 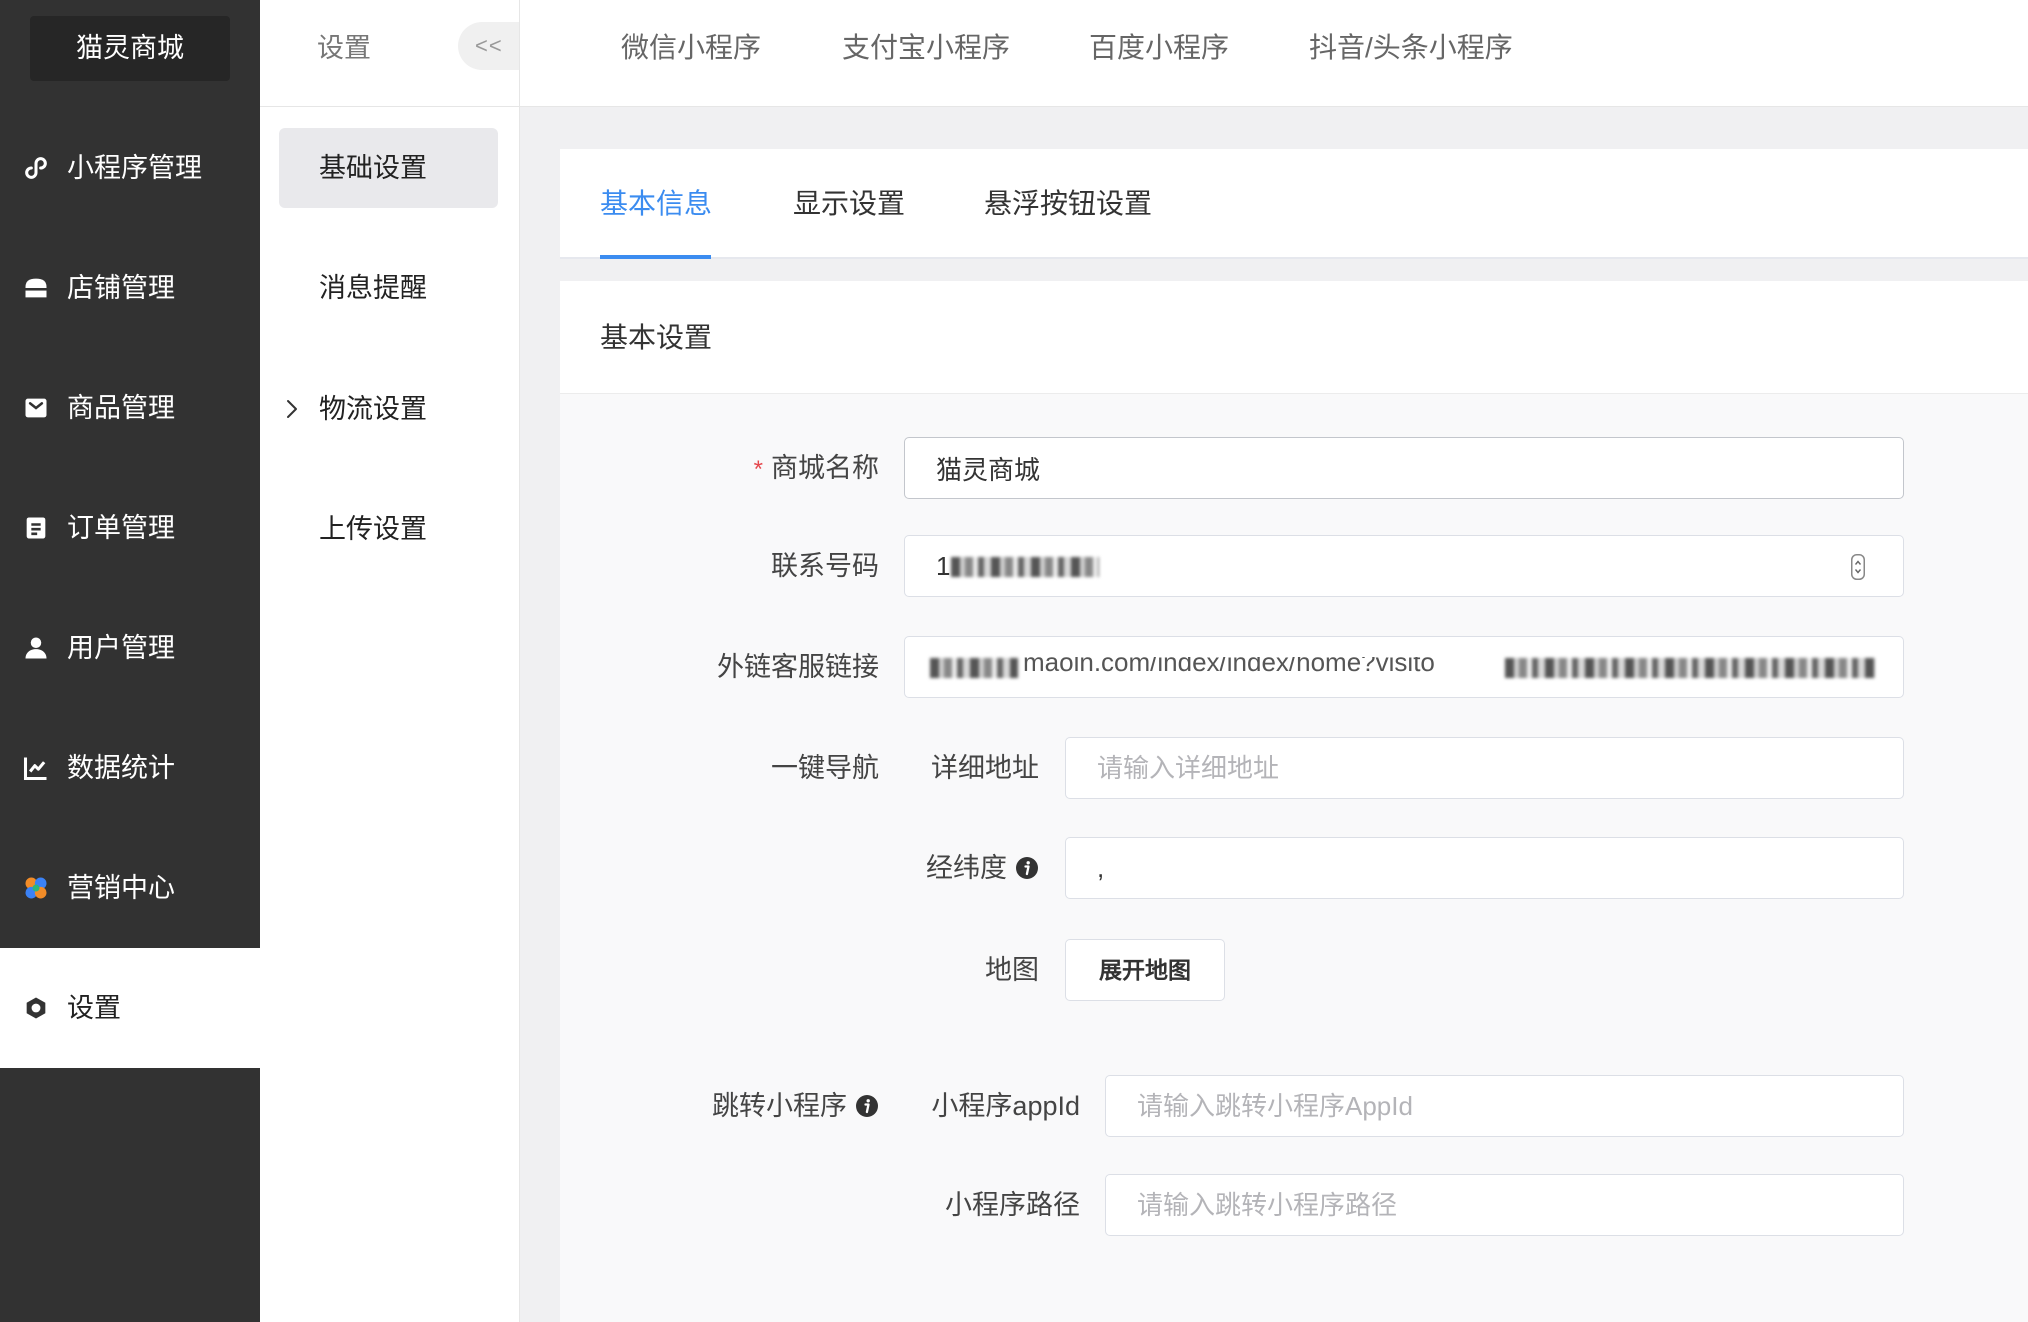 What do you see at coordinates (1012, 970) in the screenshot?
I see `map-label: 地图` at bounding box center [1012, 970].